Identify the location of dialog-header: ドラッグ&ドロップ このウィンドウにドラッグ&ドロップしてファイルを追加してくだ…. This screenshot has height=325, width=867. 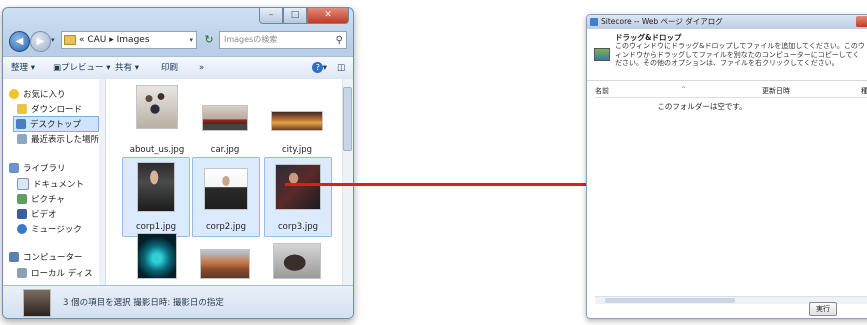
(727, 55).